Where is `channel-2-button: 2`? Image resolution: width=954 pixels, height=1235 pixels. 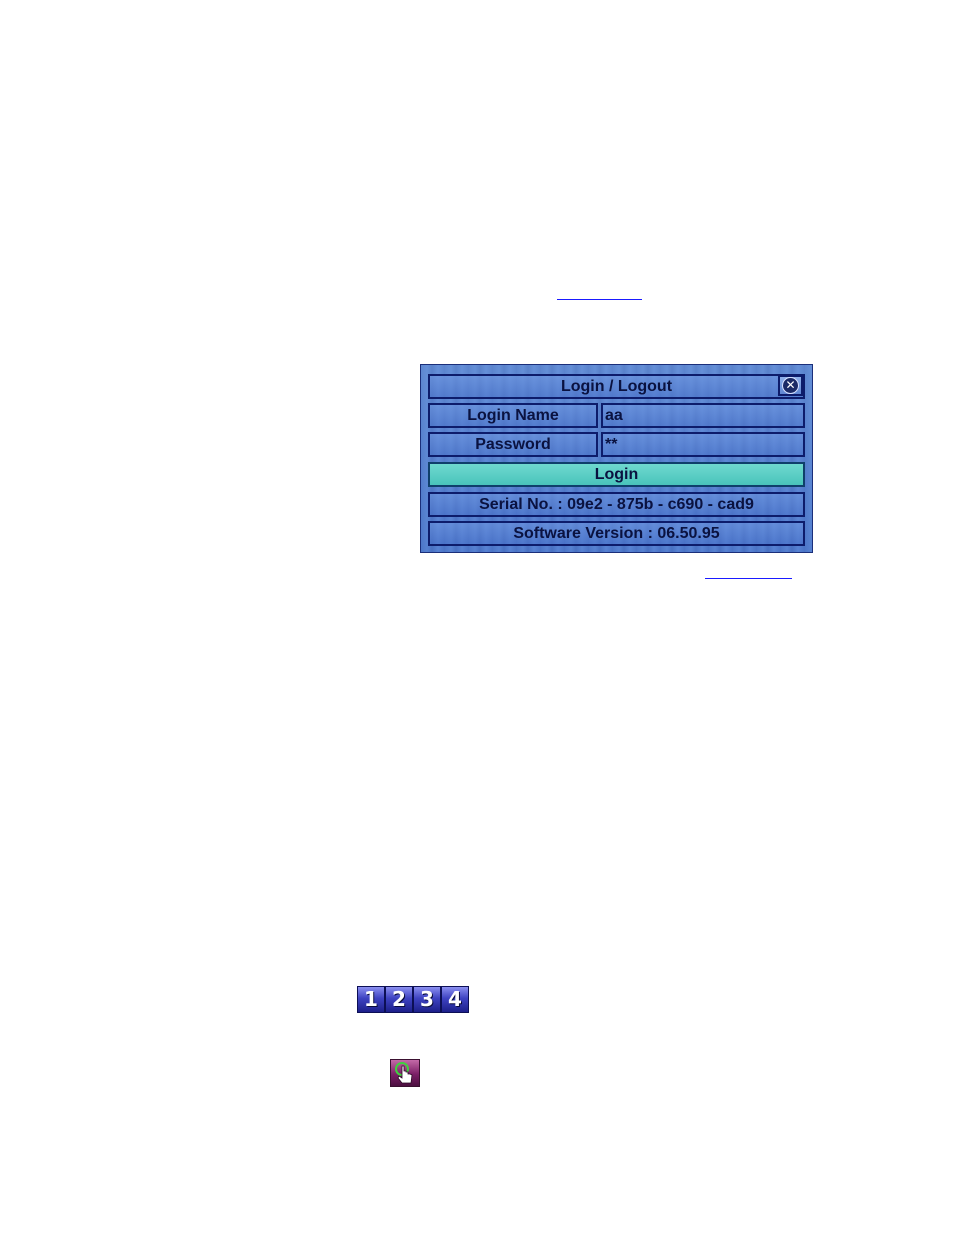 channel-2-button: 2 is located at coordinates (399, 999).